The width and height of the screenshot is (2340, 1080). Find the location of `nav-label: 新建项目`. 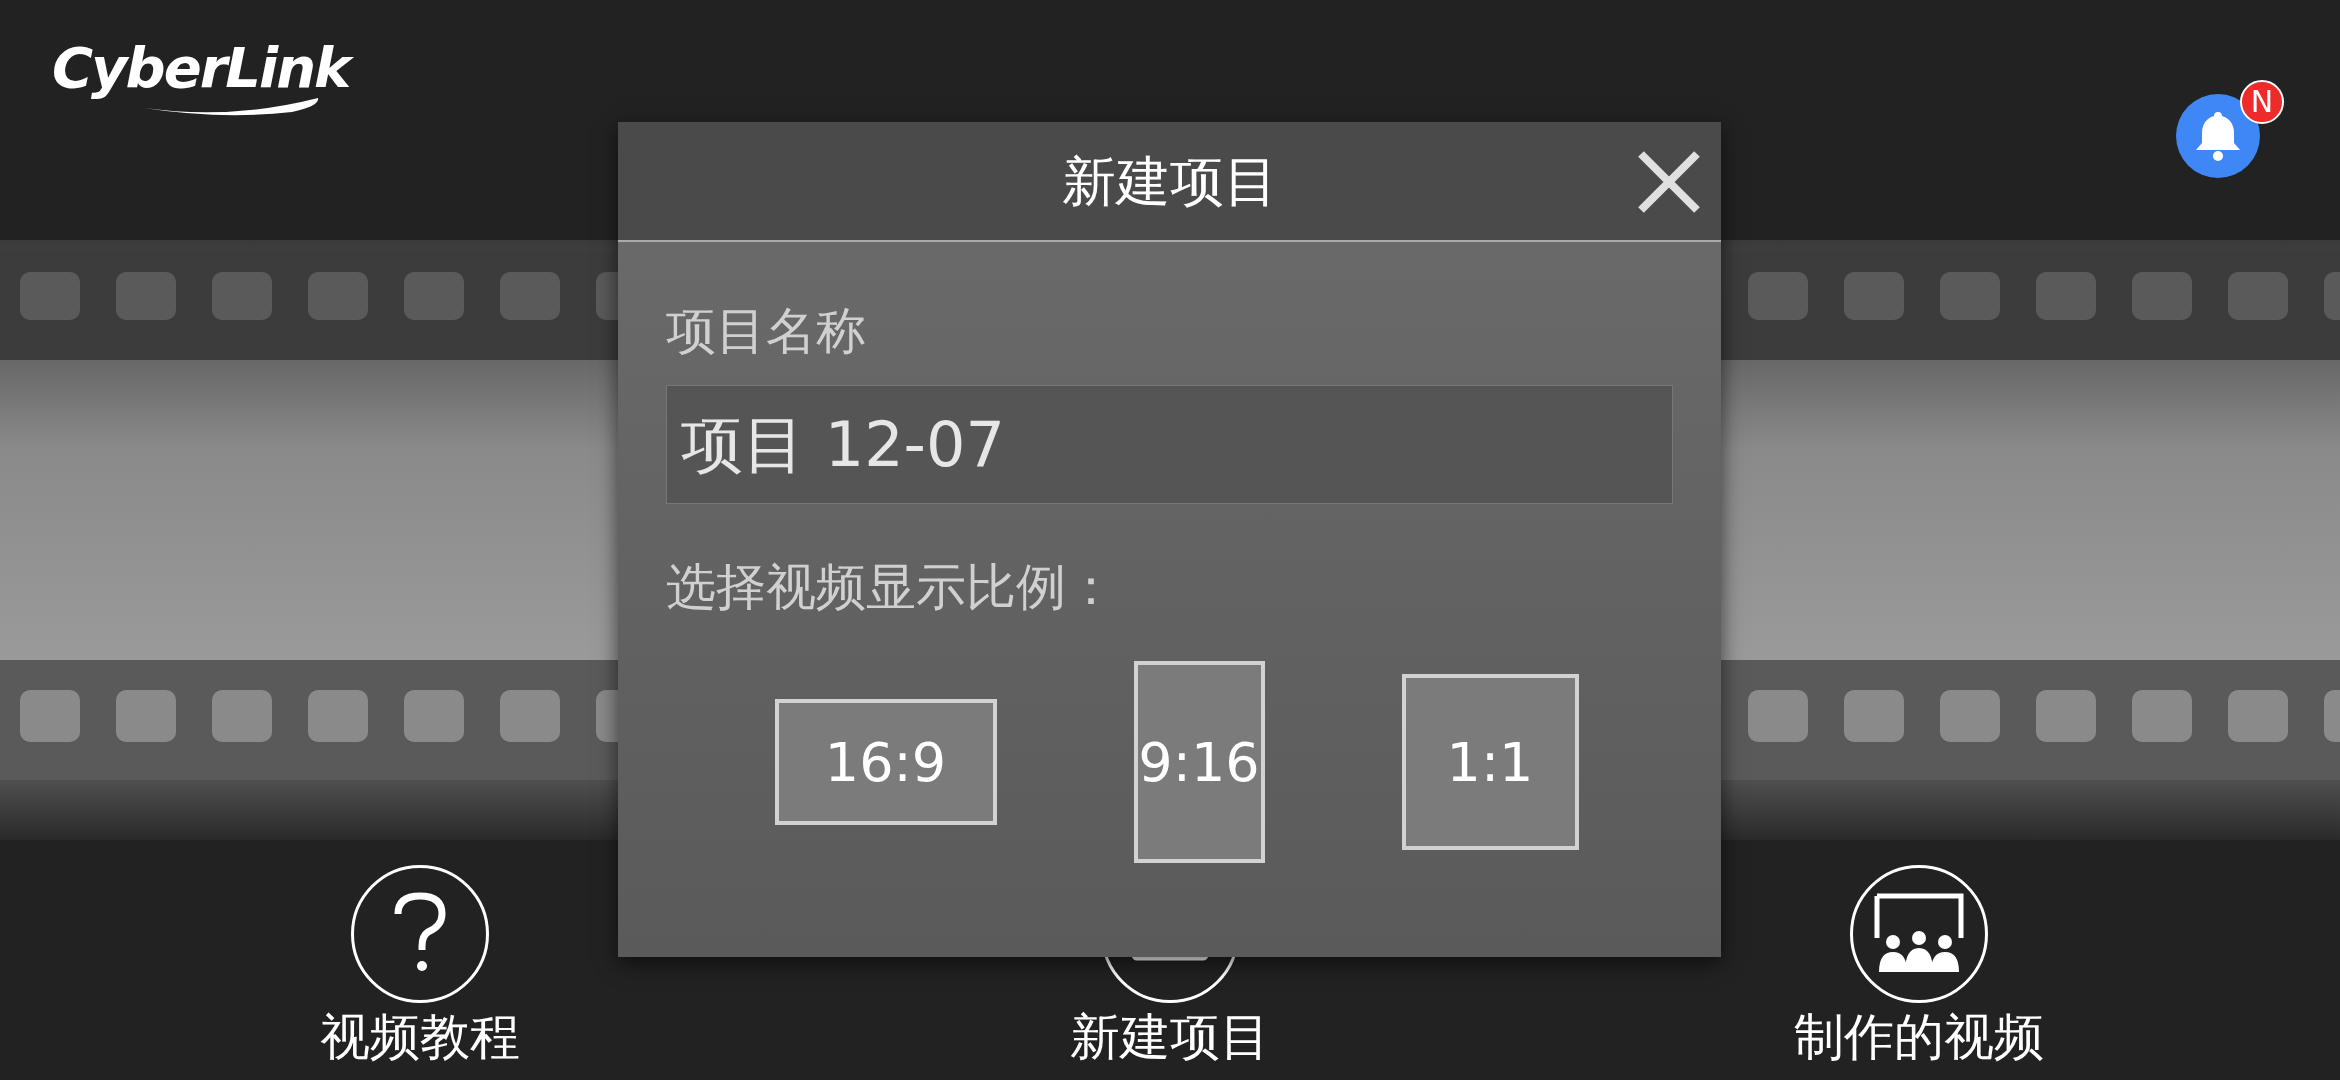

nav-label: 新建项目 is located at coordinates (1169, 1037).